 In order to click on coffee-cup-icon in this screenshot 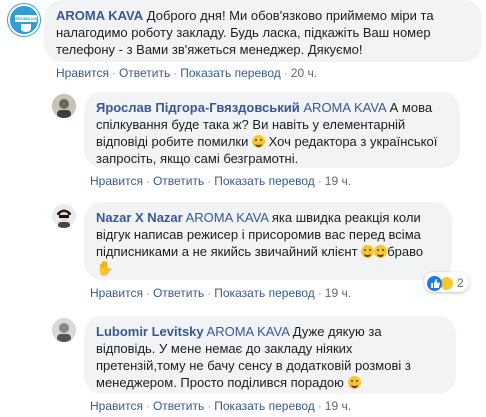, I will do `click(24, 20)`.